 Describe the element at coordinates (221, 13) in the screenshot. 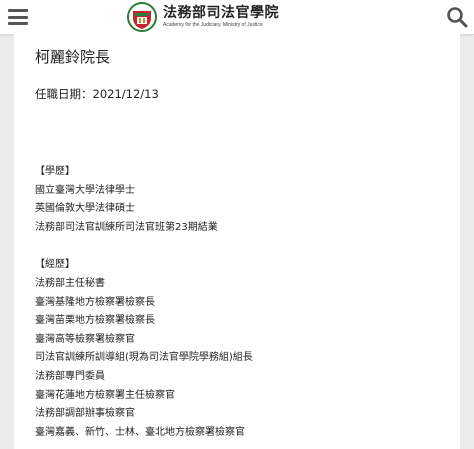

I see `logo-name-chinese: 法務部司法官學院` at that location.